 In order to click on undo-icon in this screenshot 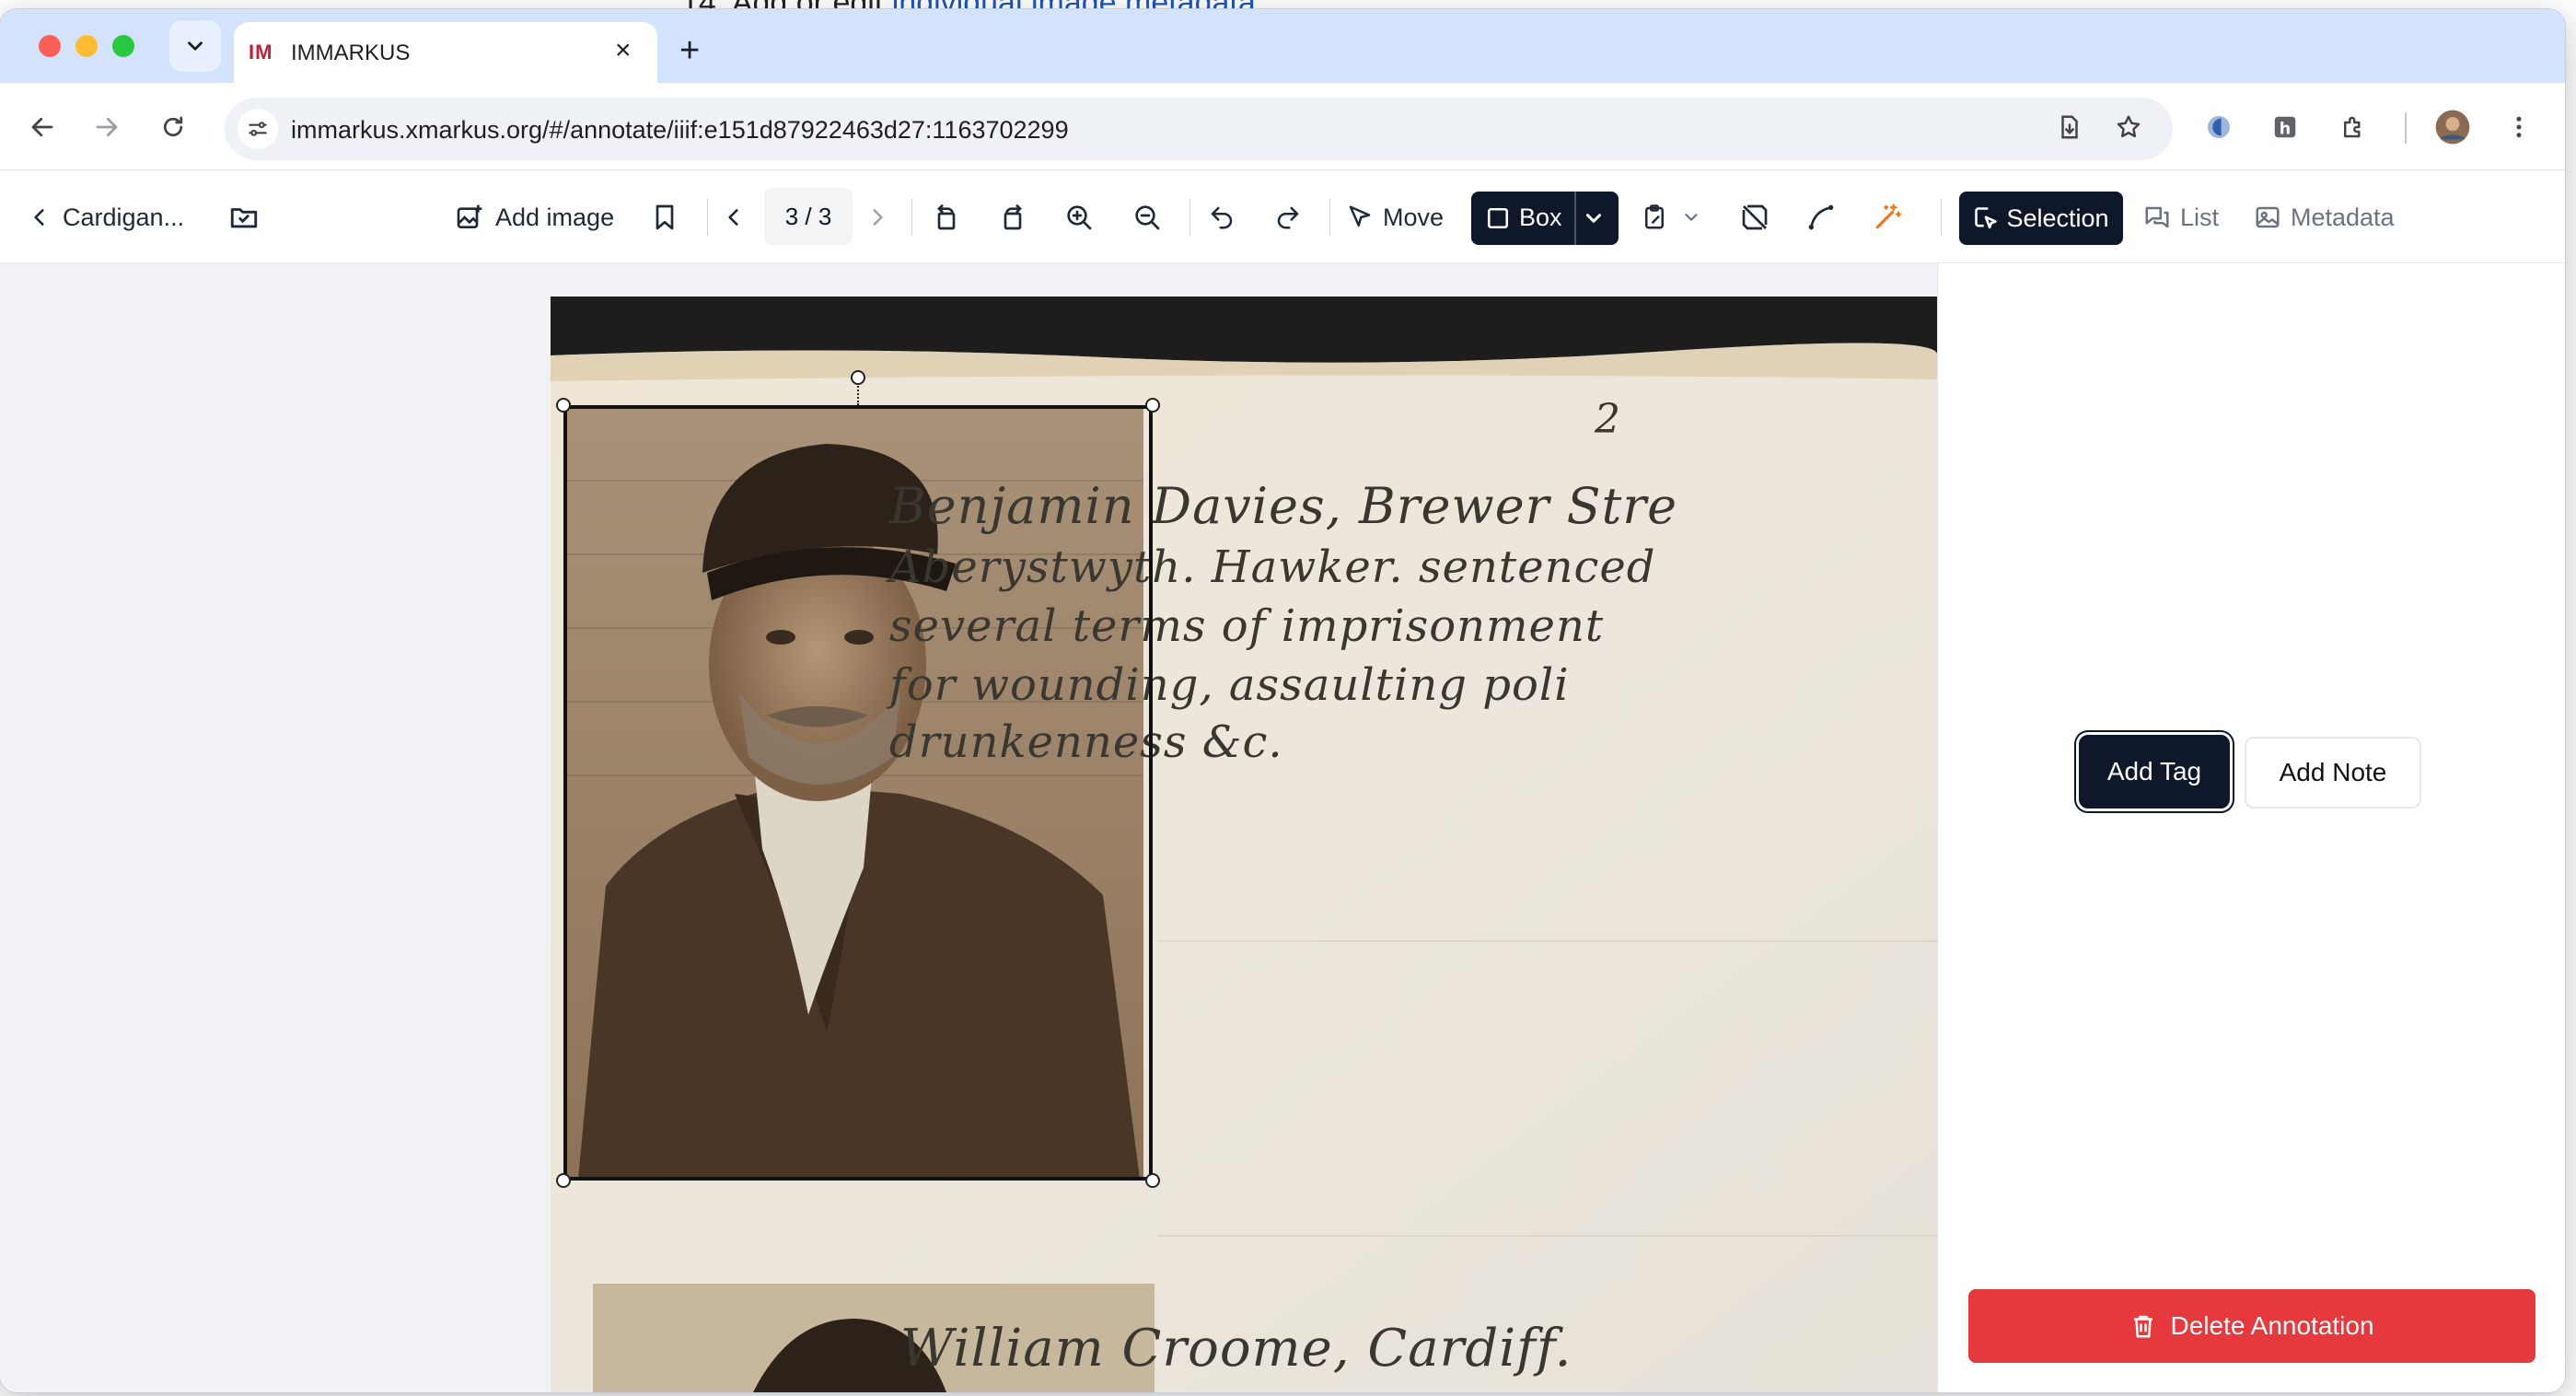, I will do `click(1222, 217)`.